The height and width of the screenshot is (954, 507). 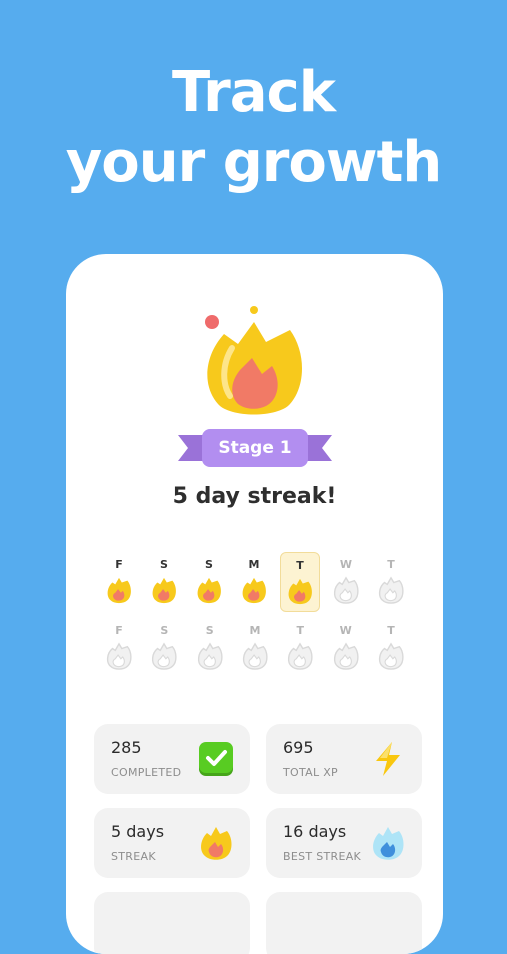 I want to click on stage-label: Stage 1, so click(x=255, y=448).